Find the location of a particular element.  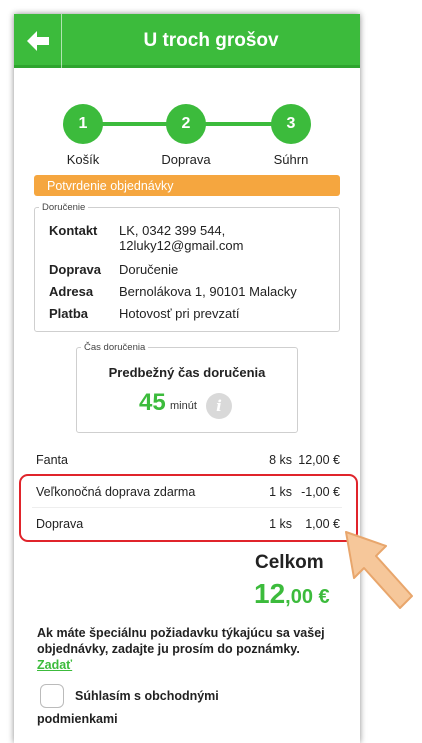

payment-value: Hotovosť pri prevzatí is located at coordinates (179, 313).